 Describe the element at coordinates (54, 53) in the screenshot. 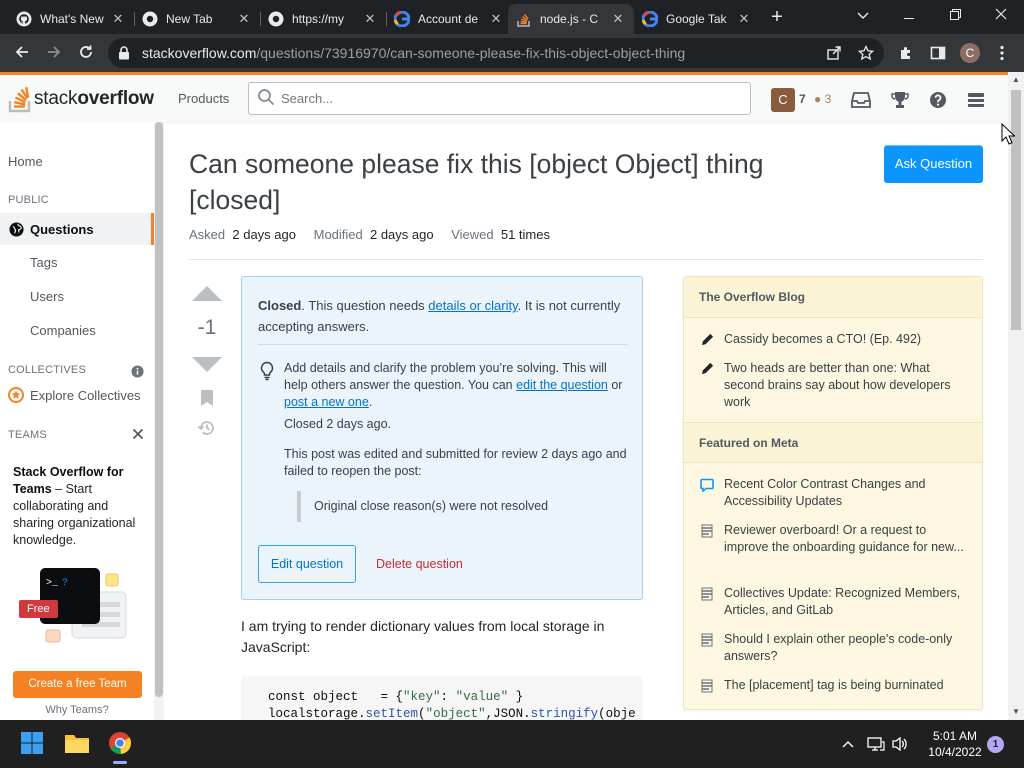

I see `forward-button` at that location.